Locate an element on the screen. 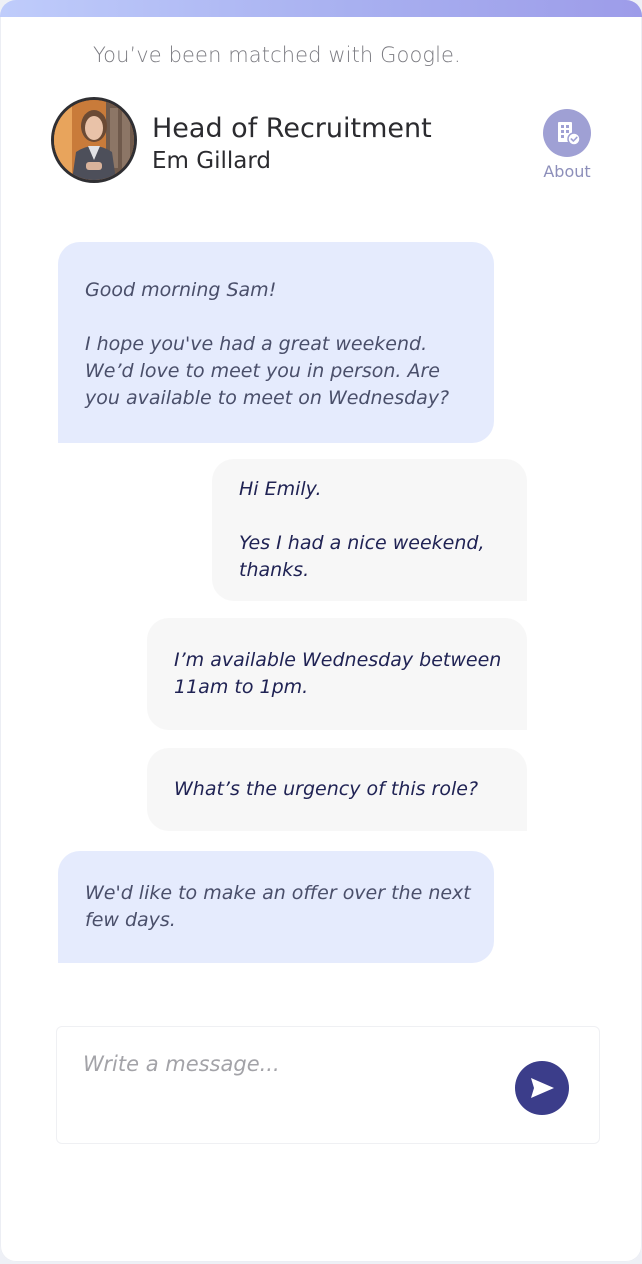 The image size is (642, 1264). paper-plane-icon is located at coordinates (542, 1088).